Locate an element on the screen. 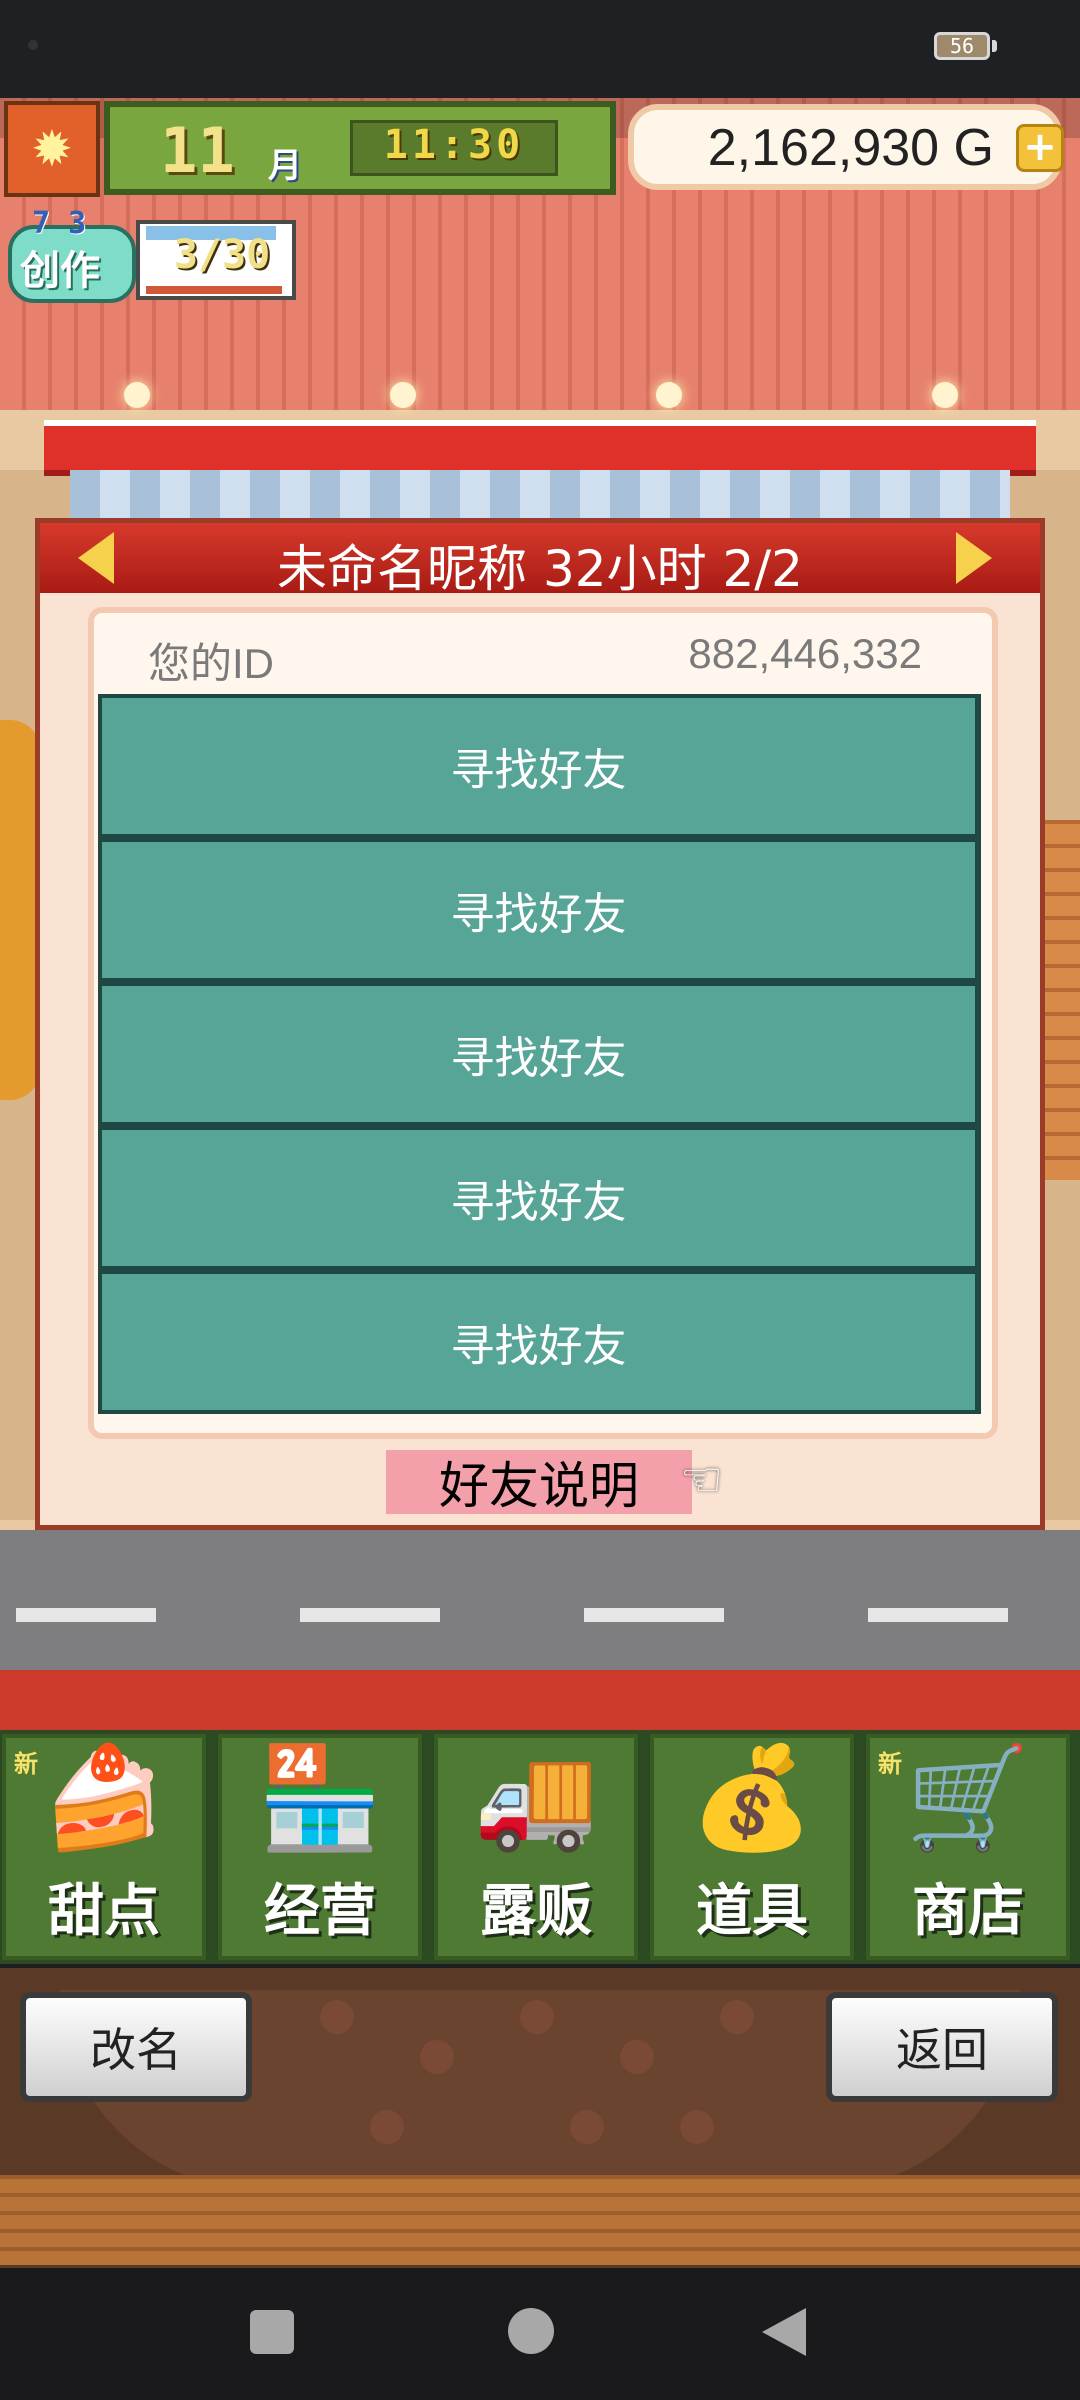 The image size is (1080, 2400). season-badge: ✹ is located at coordinates (52, 149).